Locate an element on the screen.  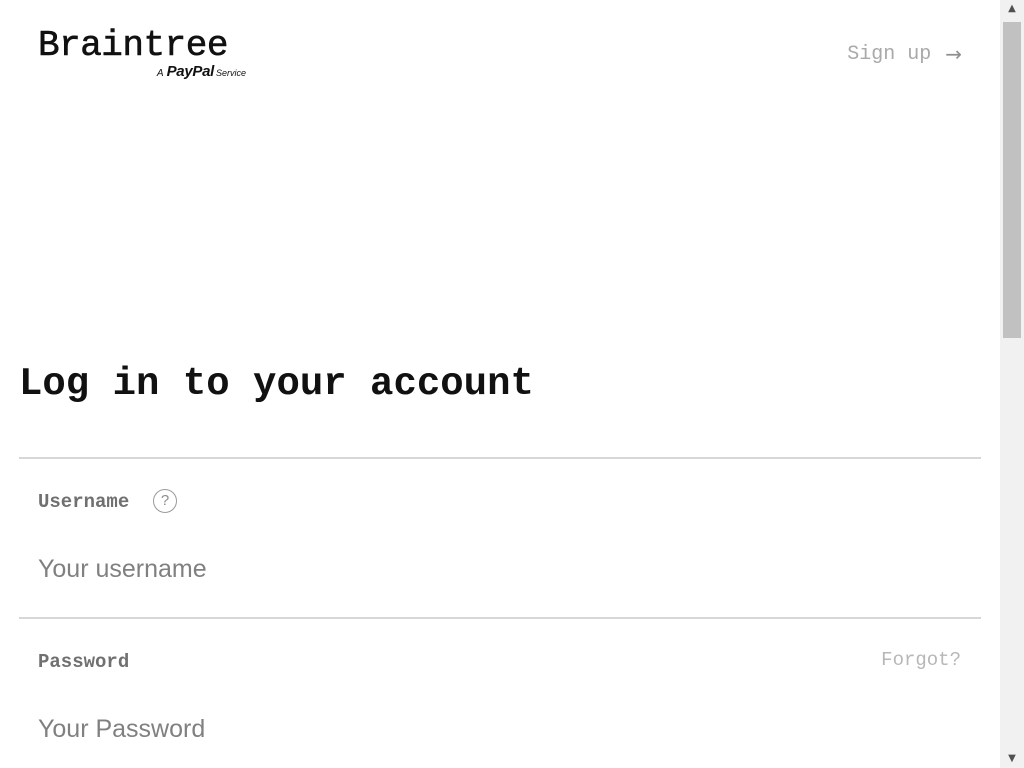
logo-tagline-brand: PayPal is located at coordinates (190, 71).